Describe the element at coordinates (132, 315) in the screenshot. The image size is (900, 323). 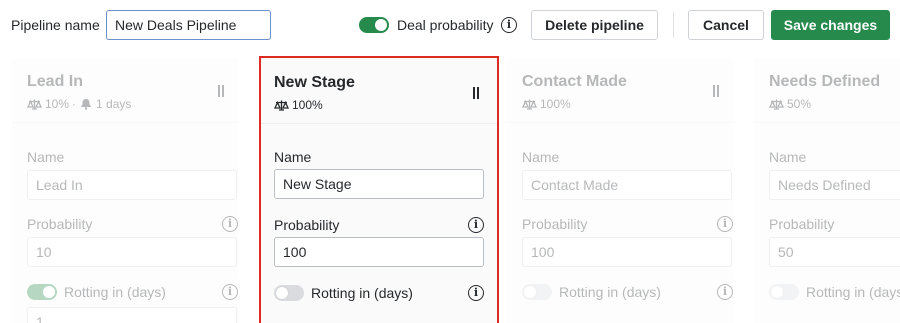
I see `rotting-days-input: 1` at that location.